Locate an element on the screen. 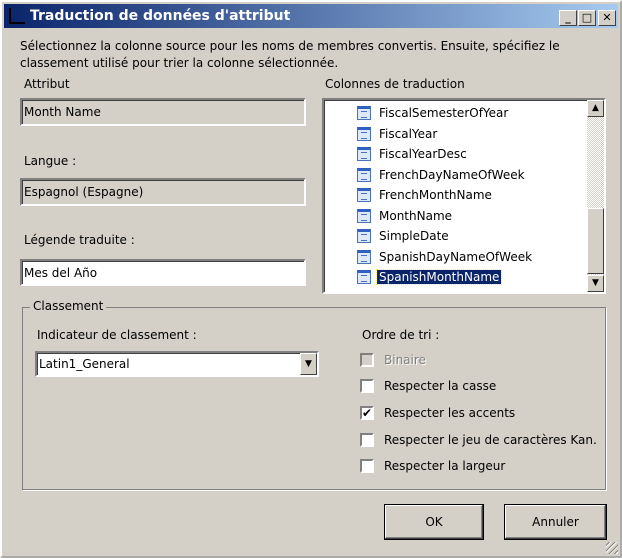  list-item-label: FiscalYear is located at coordinates (408, 133).